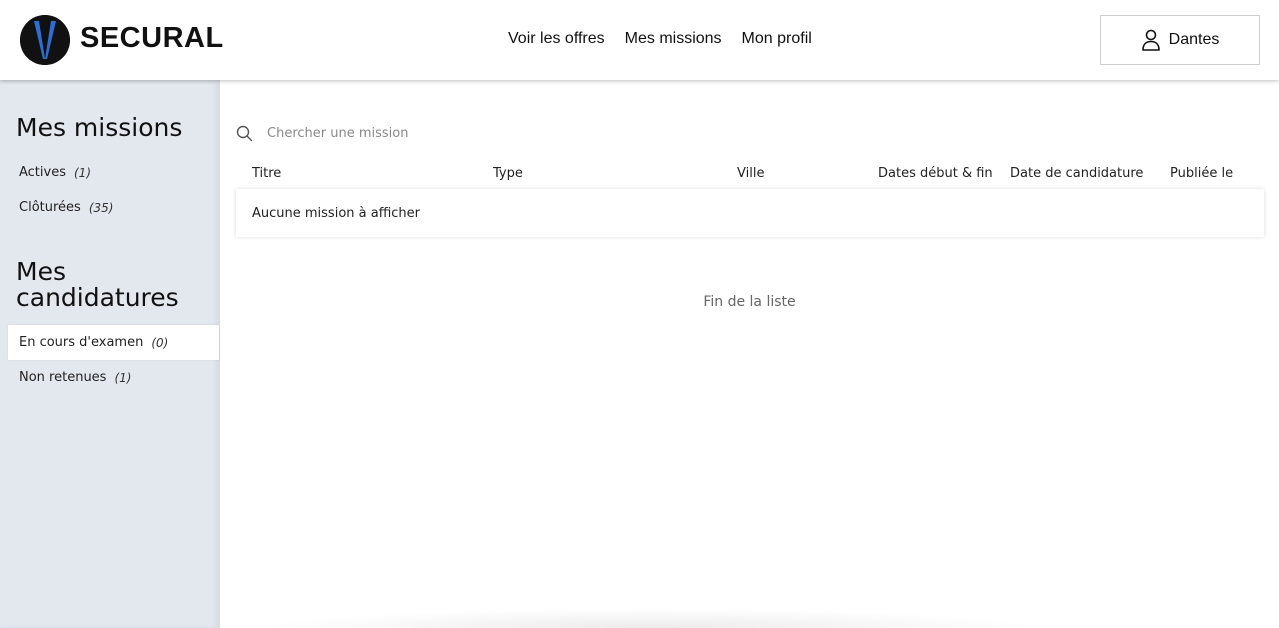  What do you see at coordinates (556, 39) in the screenshot?
I see `nav-voir-les-offres: Voir les offres` at bounding box center [556, 39].